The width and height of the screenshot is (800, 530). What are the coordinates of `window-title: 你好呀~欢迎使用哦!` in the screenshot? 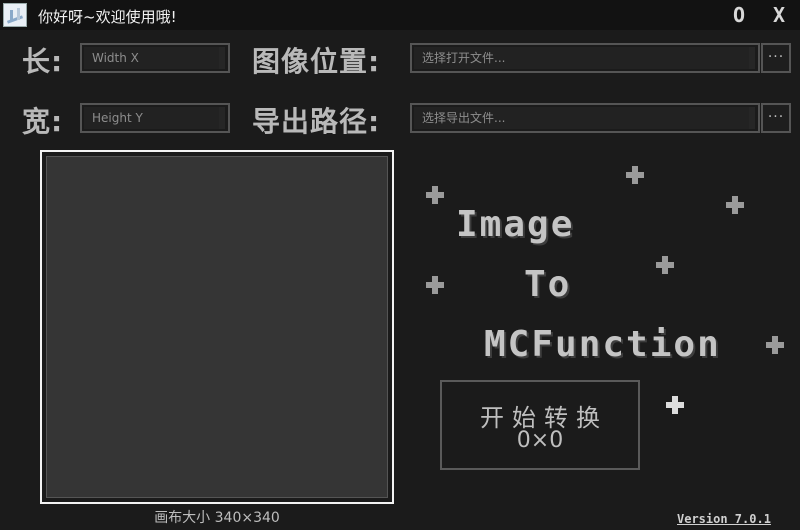 It's located at (107, 17).